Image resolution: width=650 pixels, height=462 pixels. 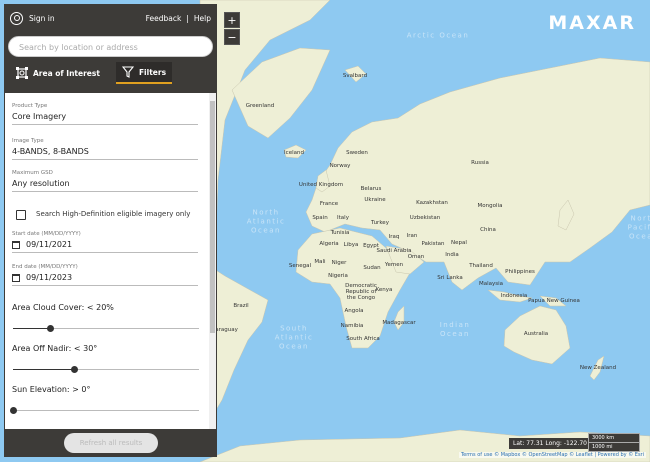 I want to click on area-of-interest-icon, so click(x=22, y=73).